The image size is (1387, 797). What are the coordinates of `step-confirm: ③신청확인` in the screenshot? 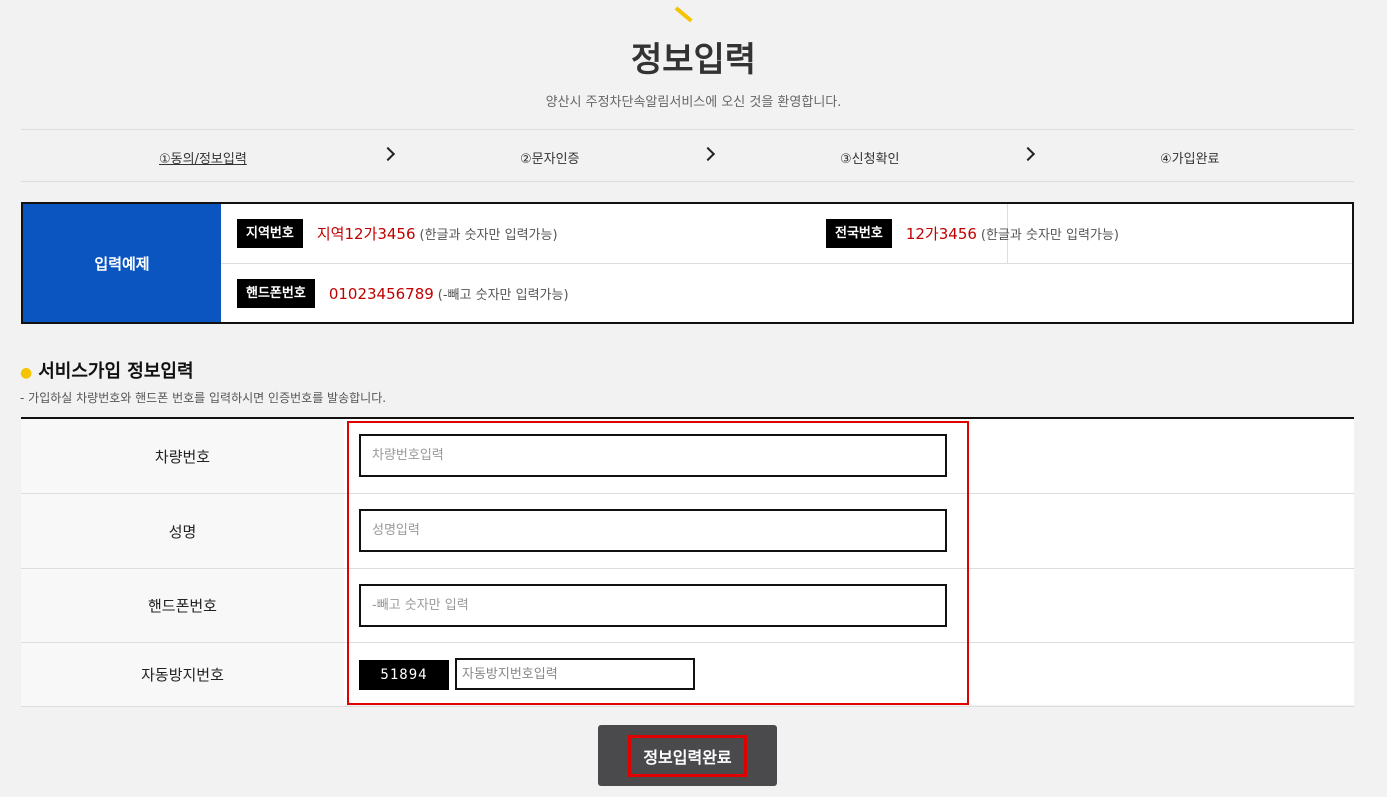 It's located at (870, 159).